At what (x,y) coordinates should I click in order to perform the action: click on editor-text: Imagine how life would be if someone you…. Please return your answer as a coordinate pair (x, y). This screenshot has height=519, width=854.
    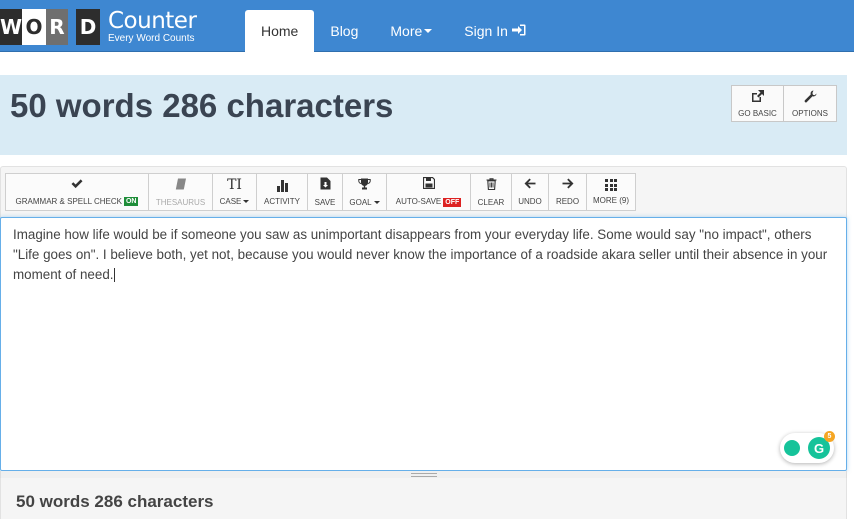
    Looking at the image, I should click on (420, 254).